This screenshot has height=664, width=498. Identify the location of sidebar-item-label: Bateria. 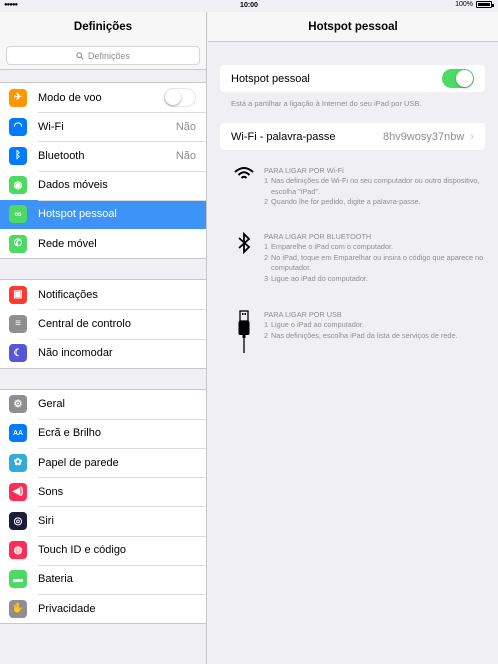
(55, 579).